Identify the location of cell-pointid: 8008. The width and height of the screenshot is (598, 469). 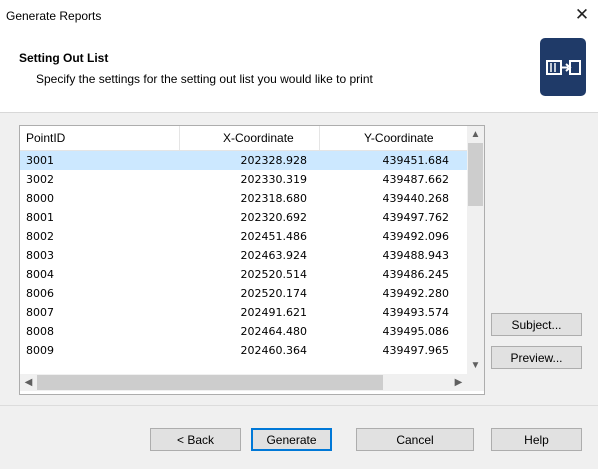
(40, 331).